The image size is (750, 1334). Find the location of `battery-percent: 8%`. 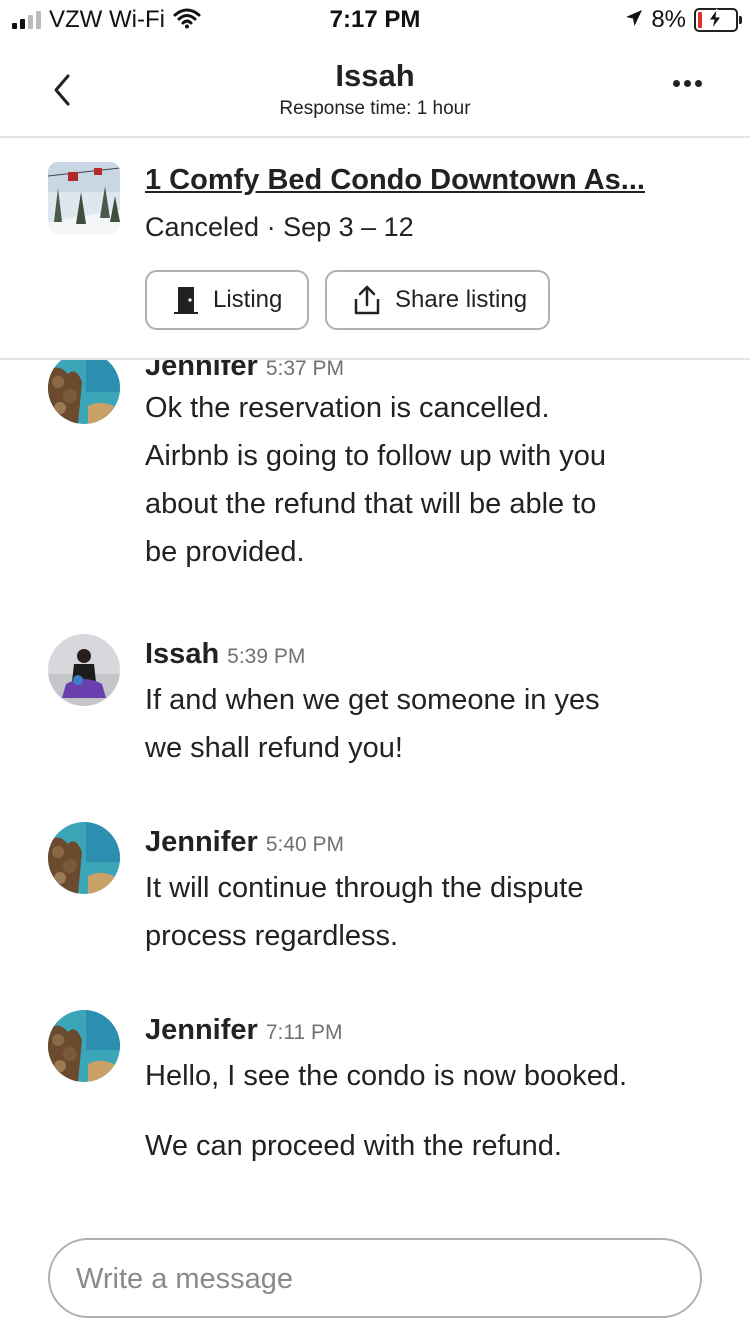

battery-percent: 8% is located at coordinates (668, 19).